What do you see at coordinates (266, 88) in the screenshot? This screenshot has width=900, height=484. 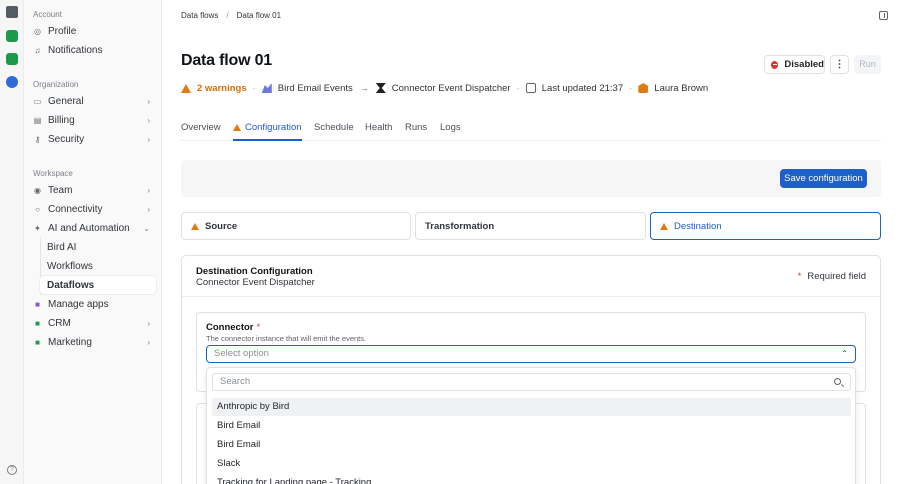 I see `bird-email-icon` at bounding box center [266, 88].